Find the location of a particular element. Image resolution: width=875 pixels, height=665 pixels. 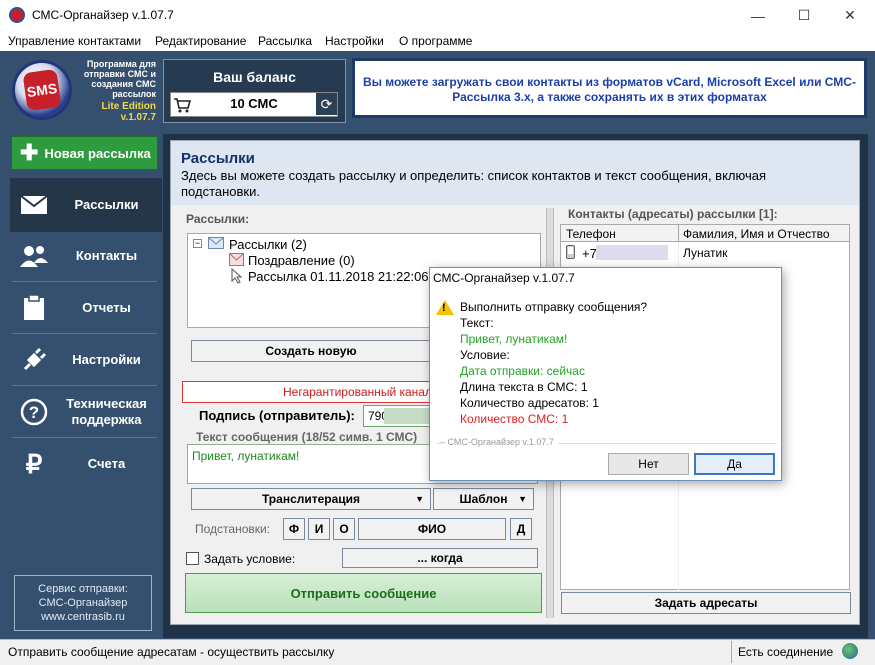

new-mailing-label: Новая рассылка is located at coordinates (97, 153).